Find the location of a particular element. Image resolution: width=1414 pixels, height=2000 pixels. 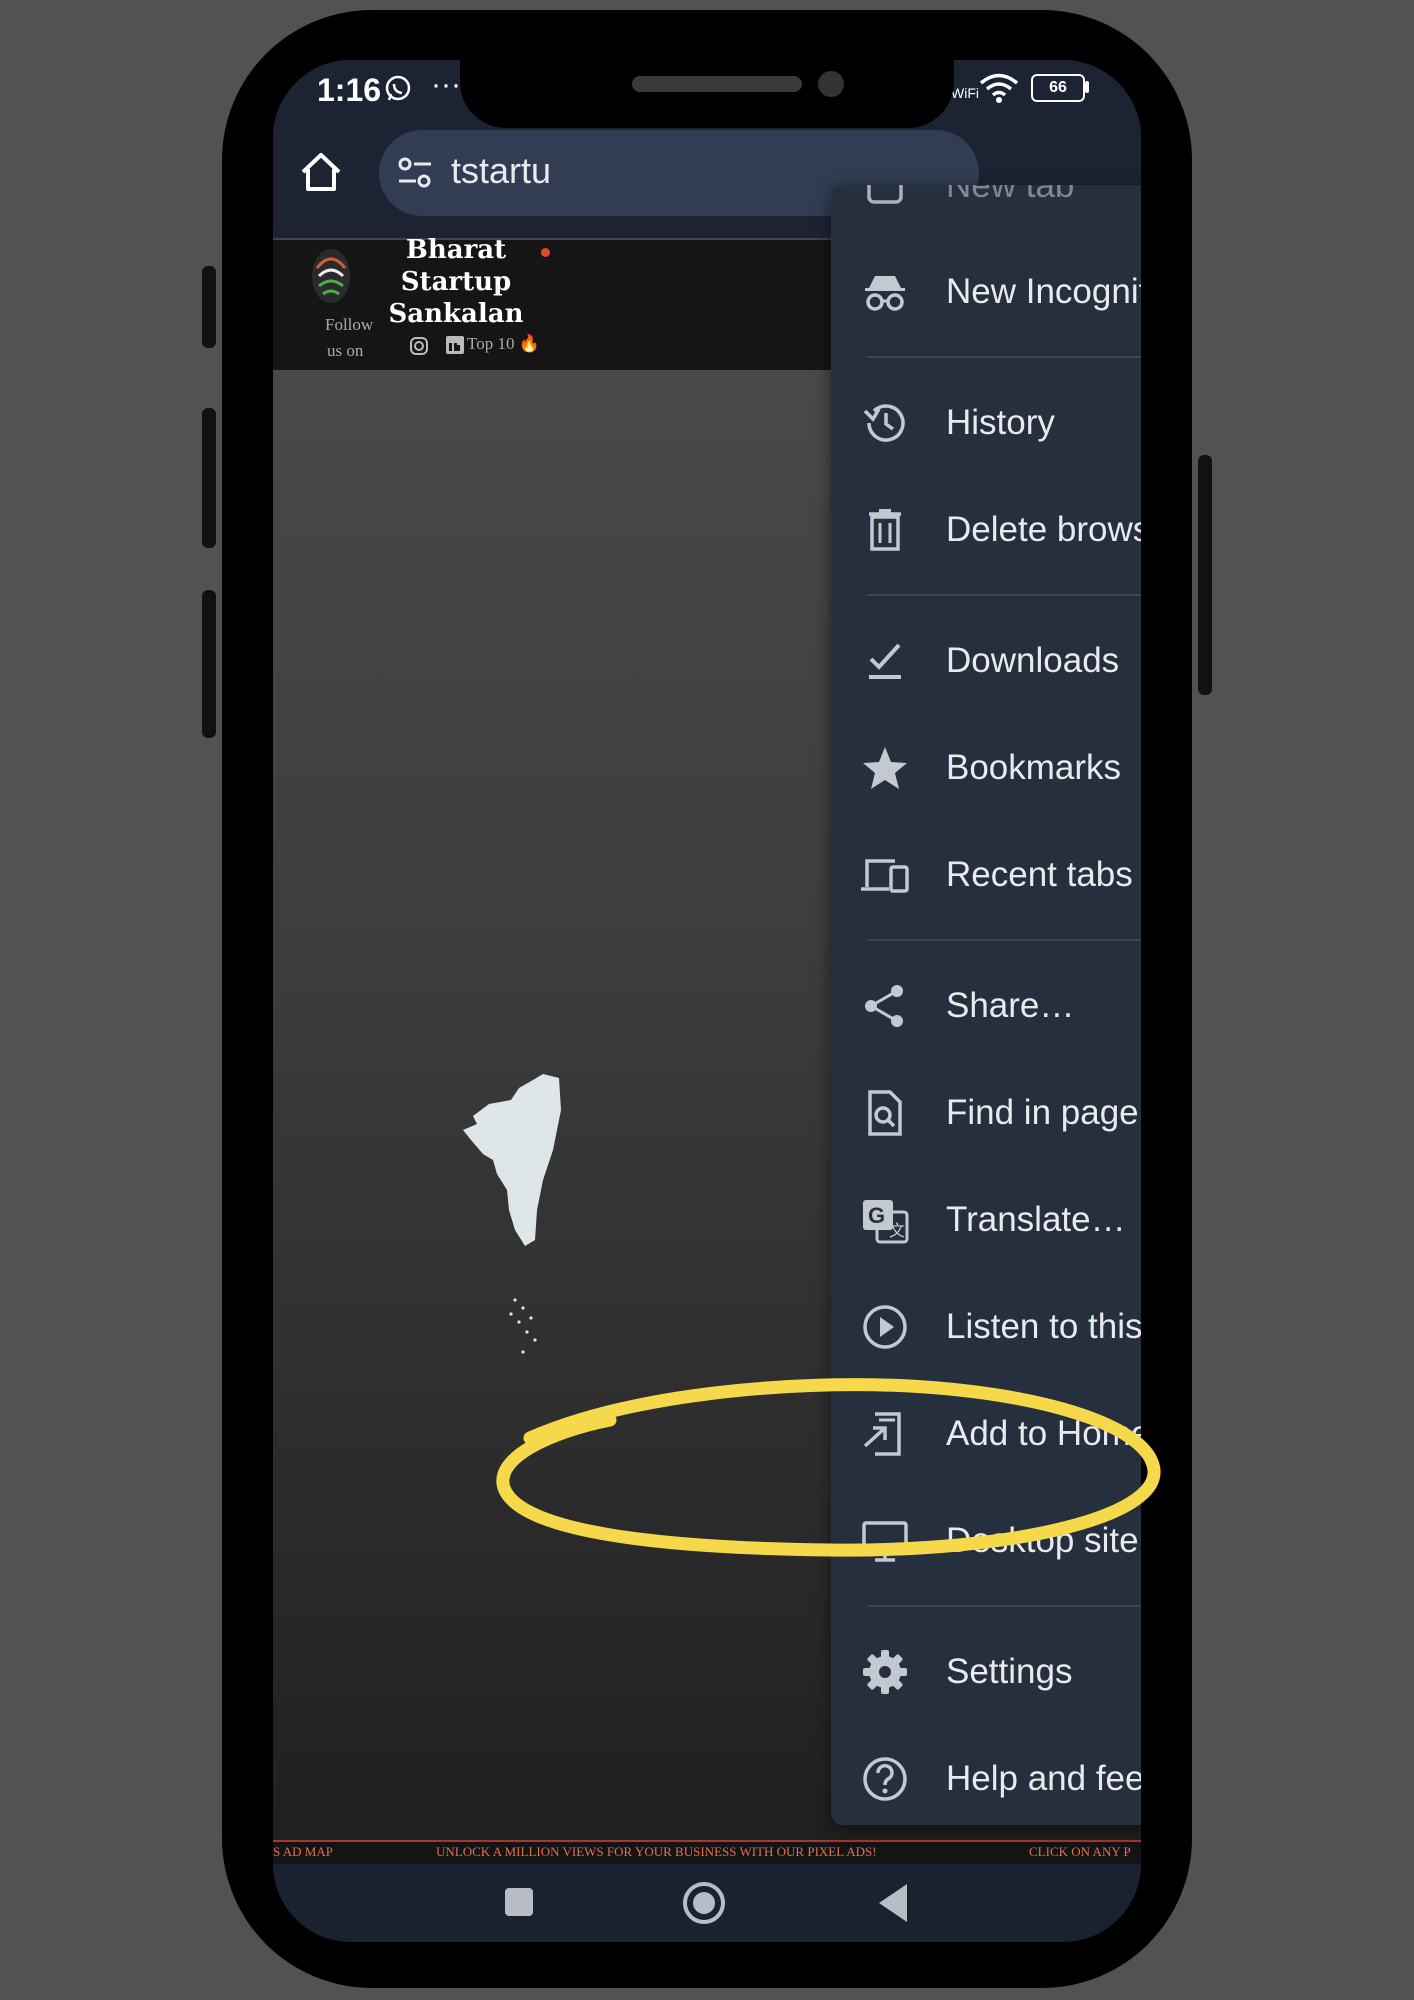

recents-button-icon is located at coordinates (519, 1902).